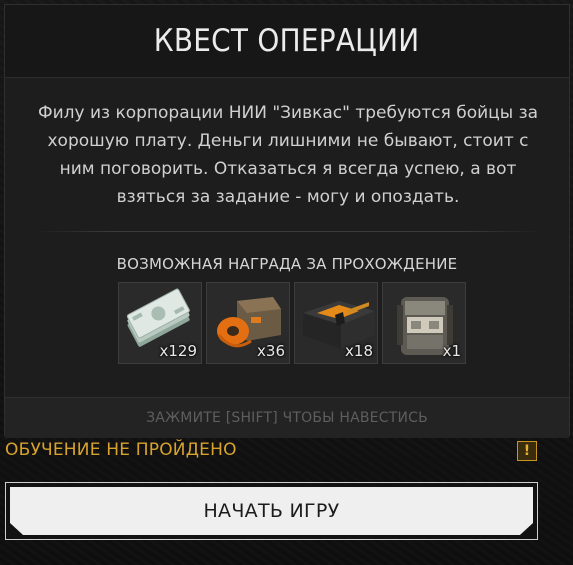 The image size is (573, 565). What do you see at coordinates (271, 351) in the screenshot?
I see `reward-count: x36` at bounding box center [271, 351].